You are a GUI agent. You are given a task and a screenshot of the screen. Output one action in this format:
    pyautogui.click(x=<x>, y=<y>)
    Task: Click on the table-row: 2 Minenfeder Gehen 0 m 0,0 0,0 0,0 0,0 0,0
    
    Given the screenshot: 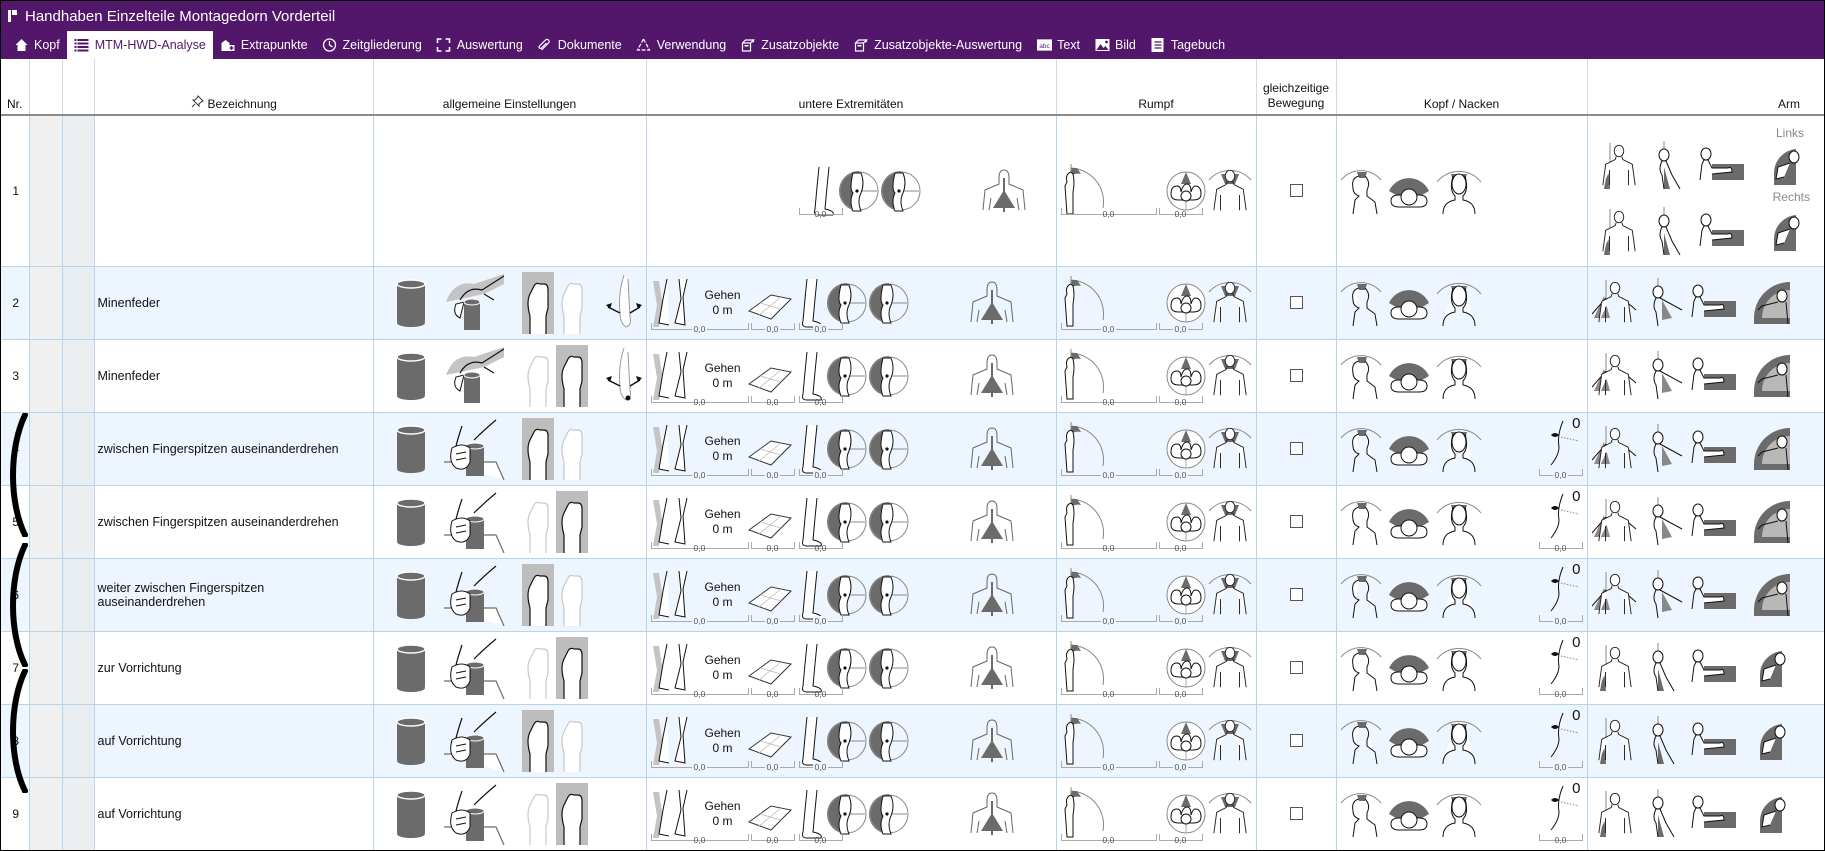 What is the action you would take?
    pyautogui.click(x=912, y=303)
    